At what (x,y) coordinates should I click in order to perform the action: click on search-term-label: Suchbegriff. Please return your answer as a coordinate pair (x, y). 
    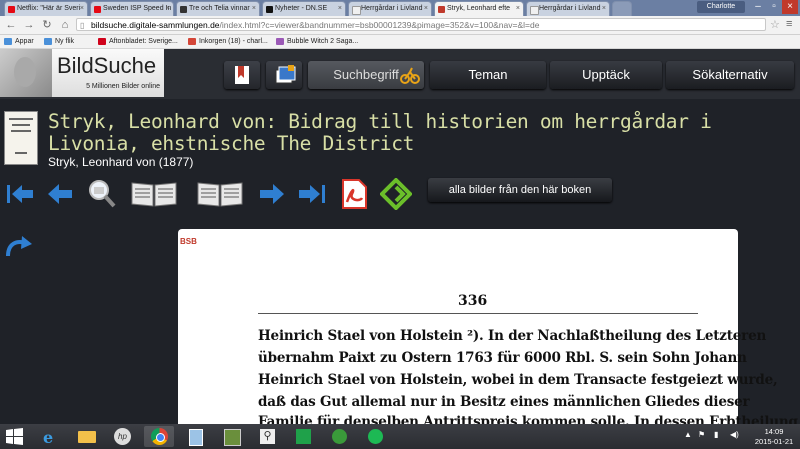
    Looking at the image, I should click on (366, 74).